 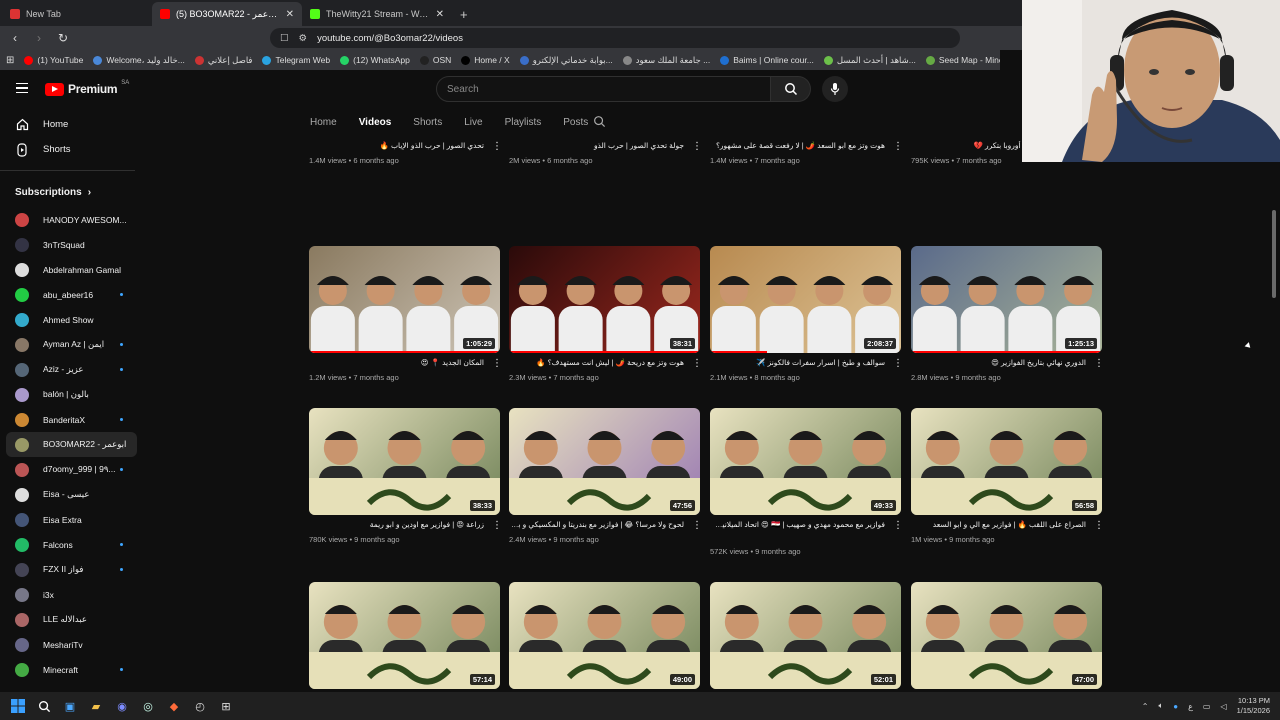 I want to click on video-thumbnail: 2:08:37, so click(x=805, y=299).